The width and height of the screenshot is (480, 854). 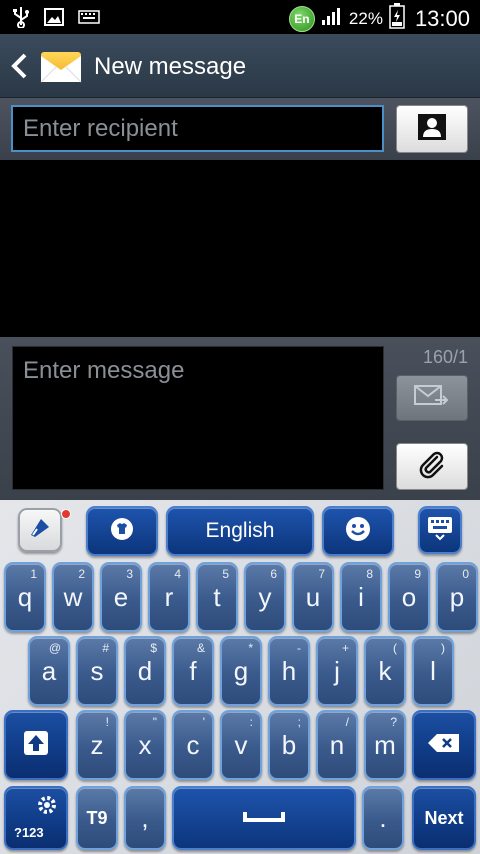 I want to click on clock: 13:00, so click(x=442, y=18).